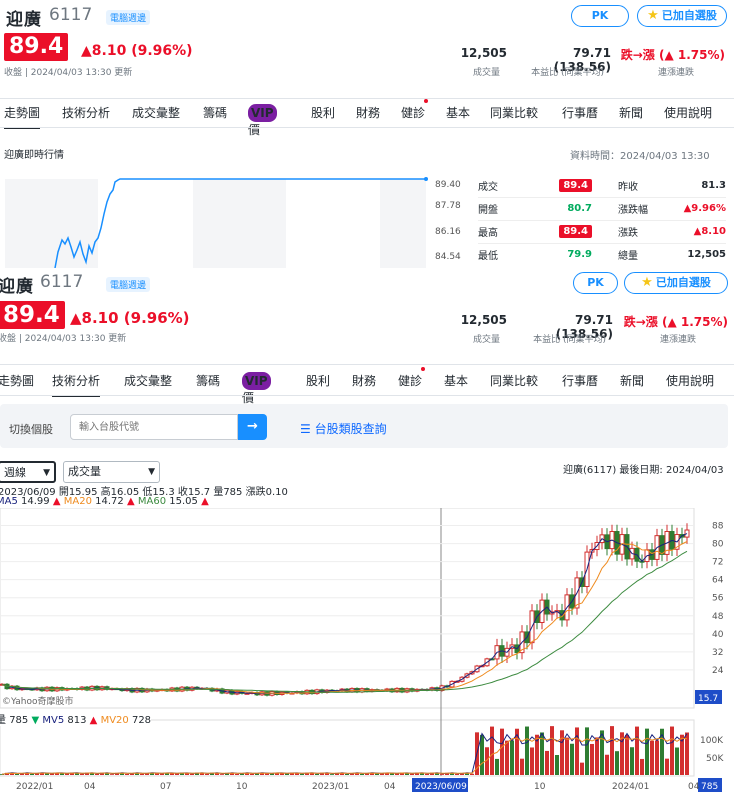  I want to click on streak-label: 連漲連跌, so click(675, 73).